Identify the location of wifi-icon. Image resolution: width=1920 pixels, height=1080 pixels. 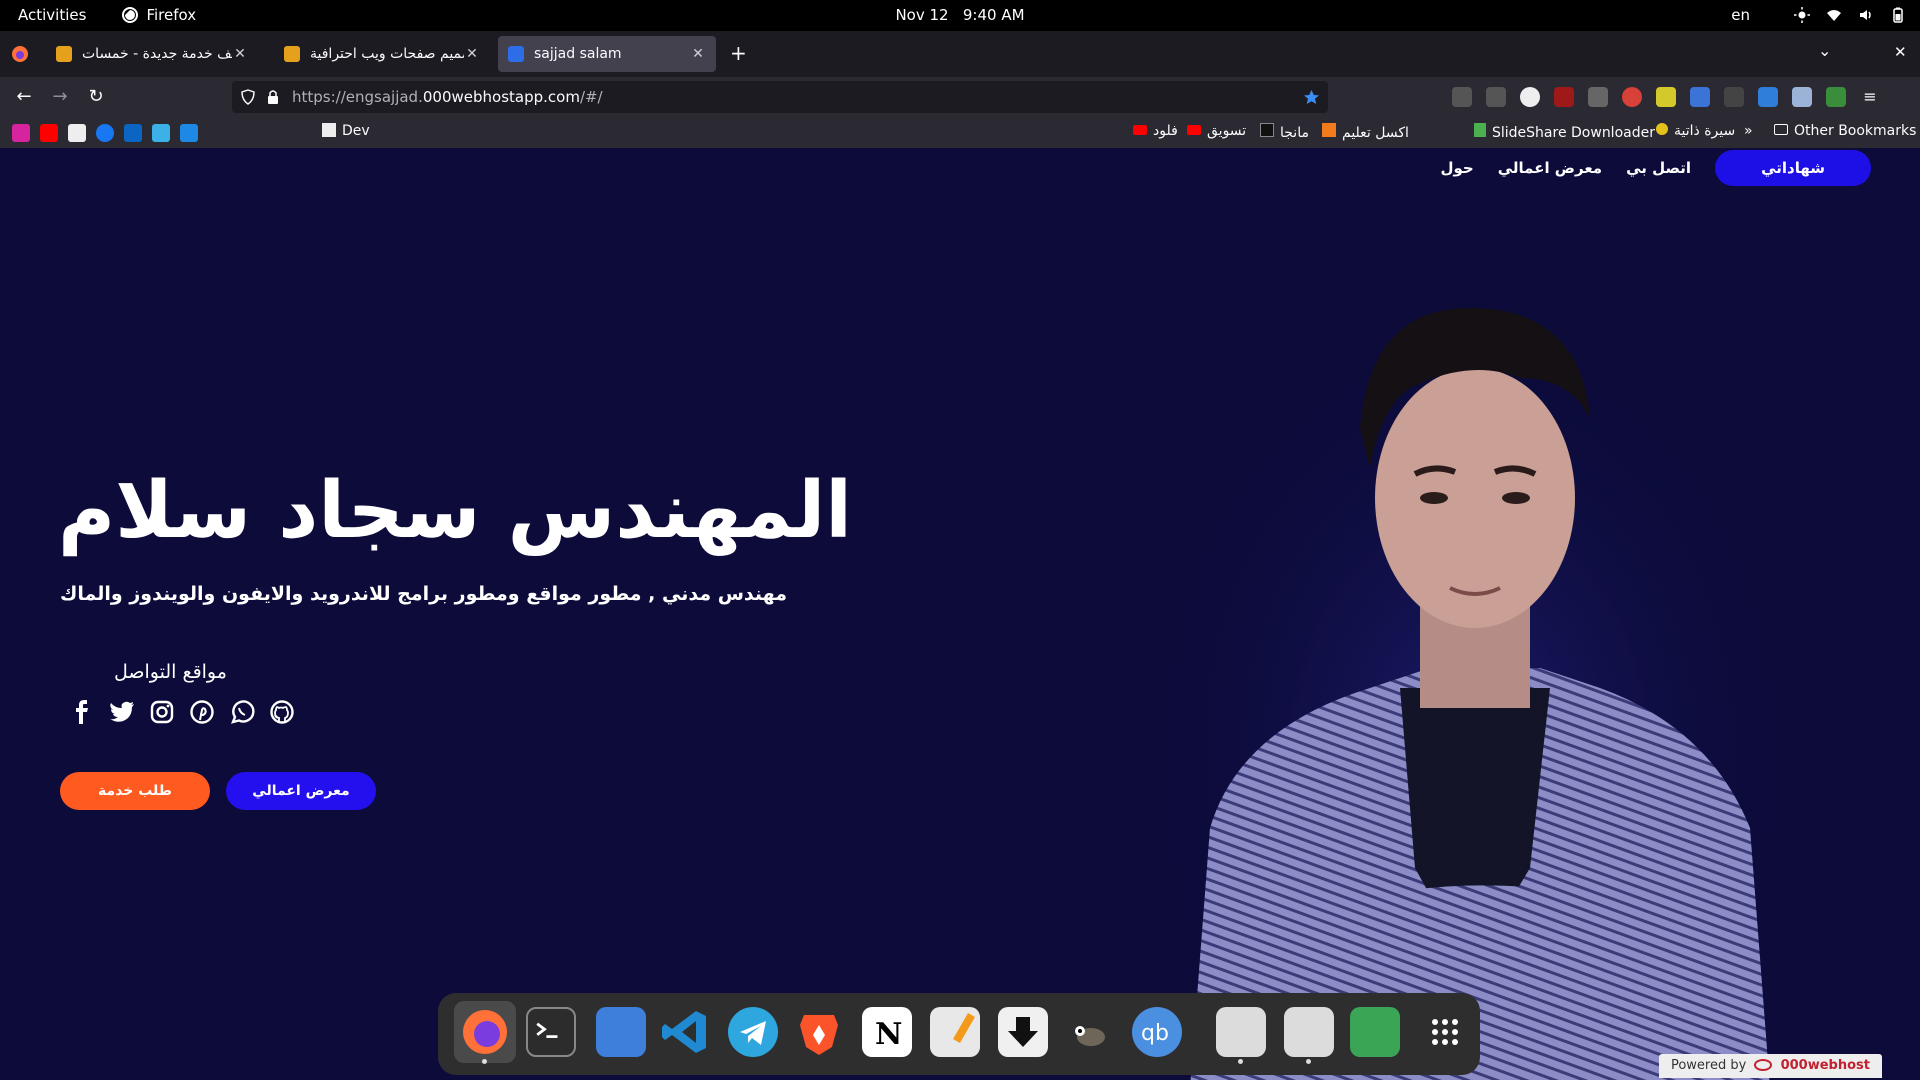
(1834, 15).